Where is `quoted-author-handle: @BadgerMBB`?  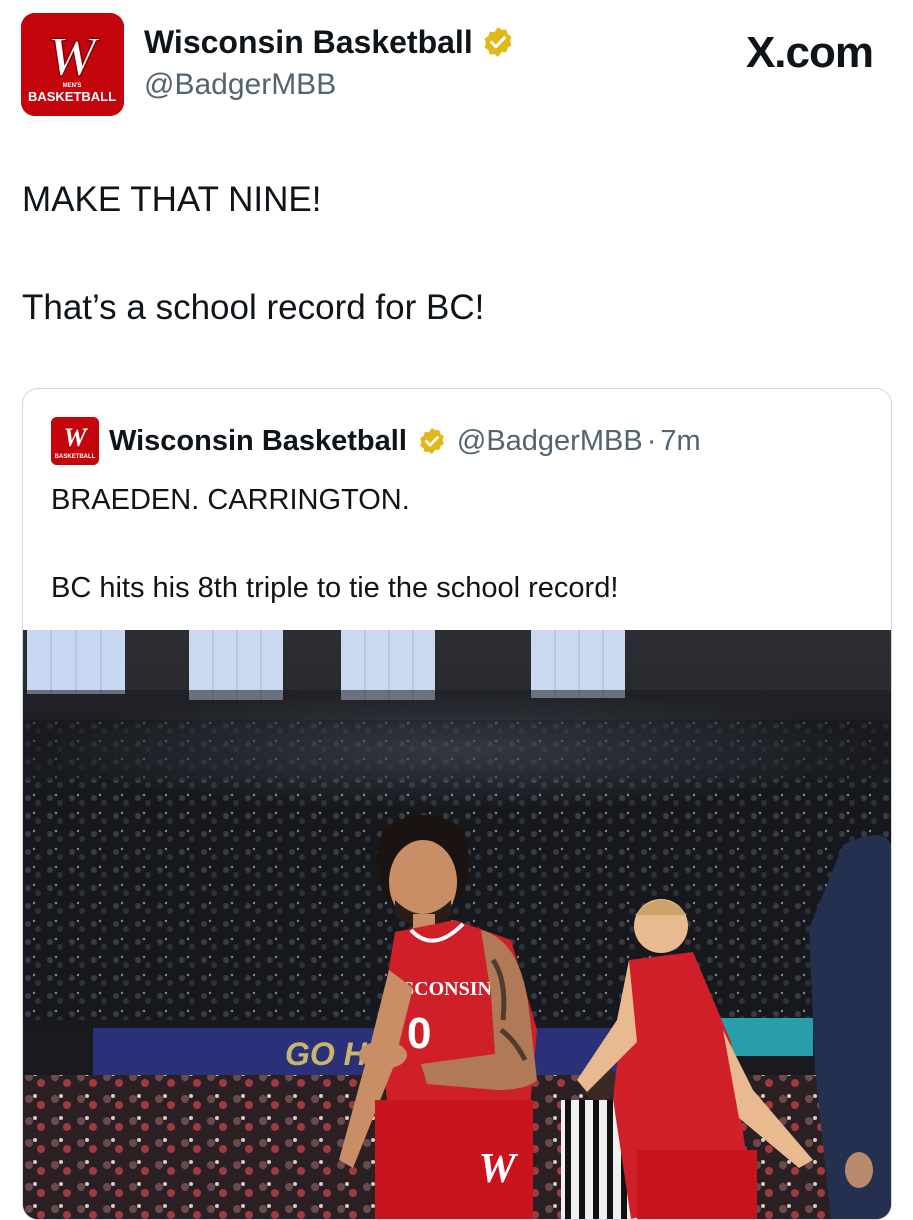
quoted-author-handle: @BadgerMBB is located at coordinates (550, 441).